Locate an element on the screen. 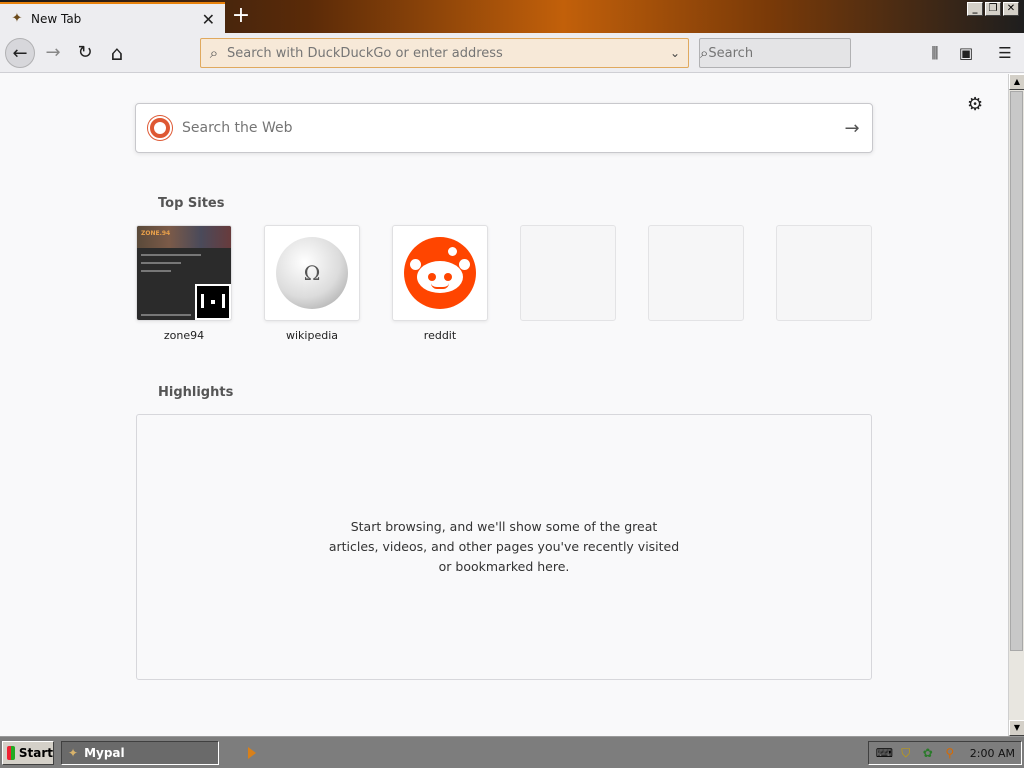 Image resolution: width=1024 pixels, height=768 pixels. shield-icon: ⛉ is located at coordinates (906, 753).